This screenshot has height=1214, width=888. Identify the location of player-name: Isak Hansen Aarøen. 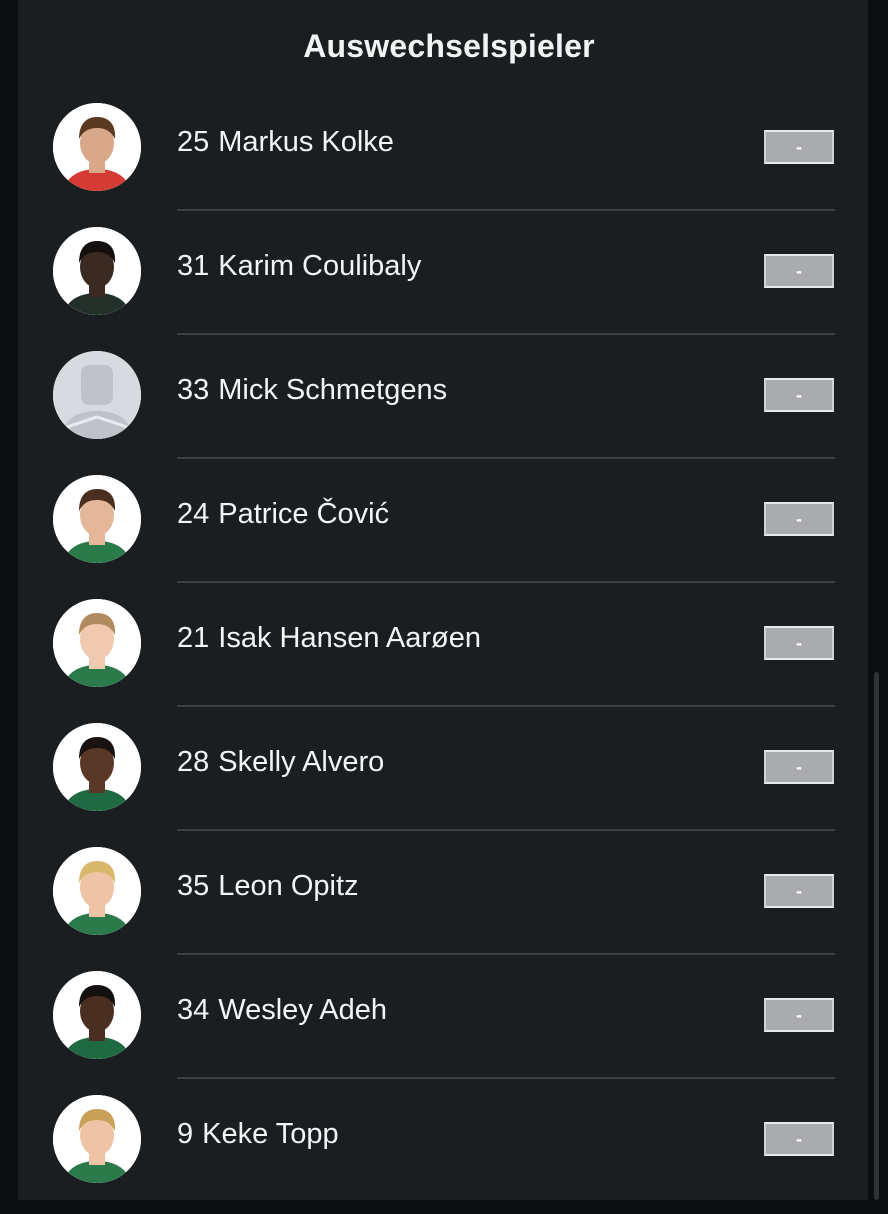
(350, 638).